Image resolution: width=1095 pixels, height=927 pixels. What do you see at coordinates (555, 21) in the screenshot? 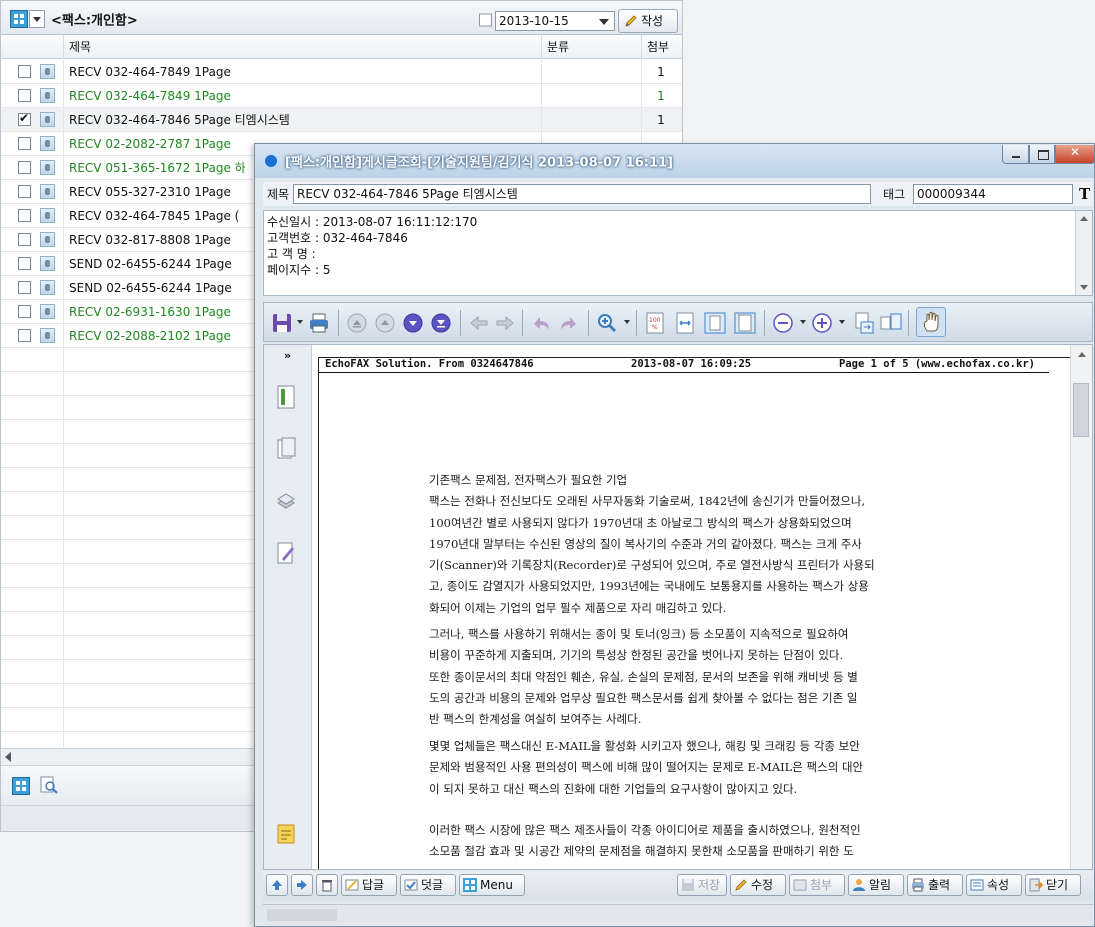
I see `date-picker: 2013-10-15` at bounding box center [555, 21].